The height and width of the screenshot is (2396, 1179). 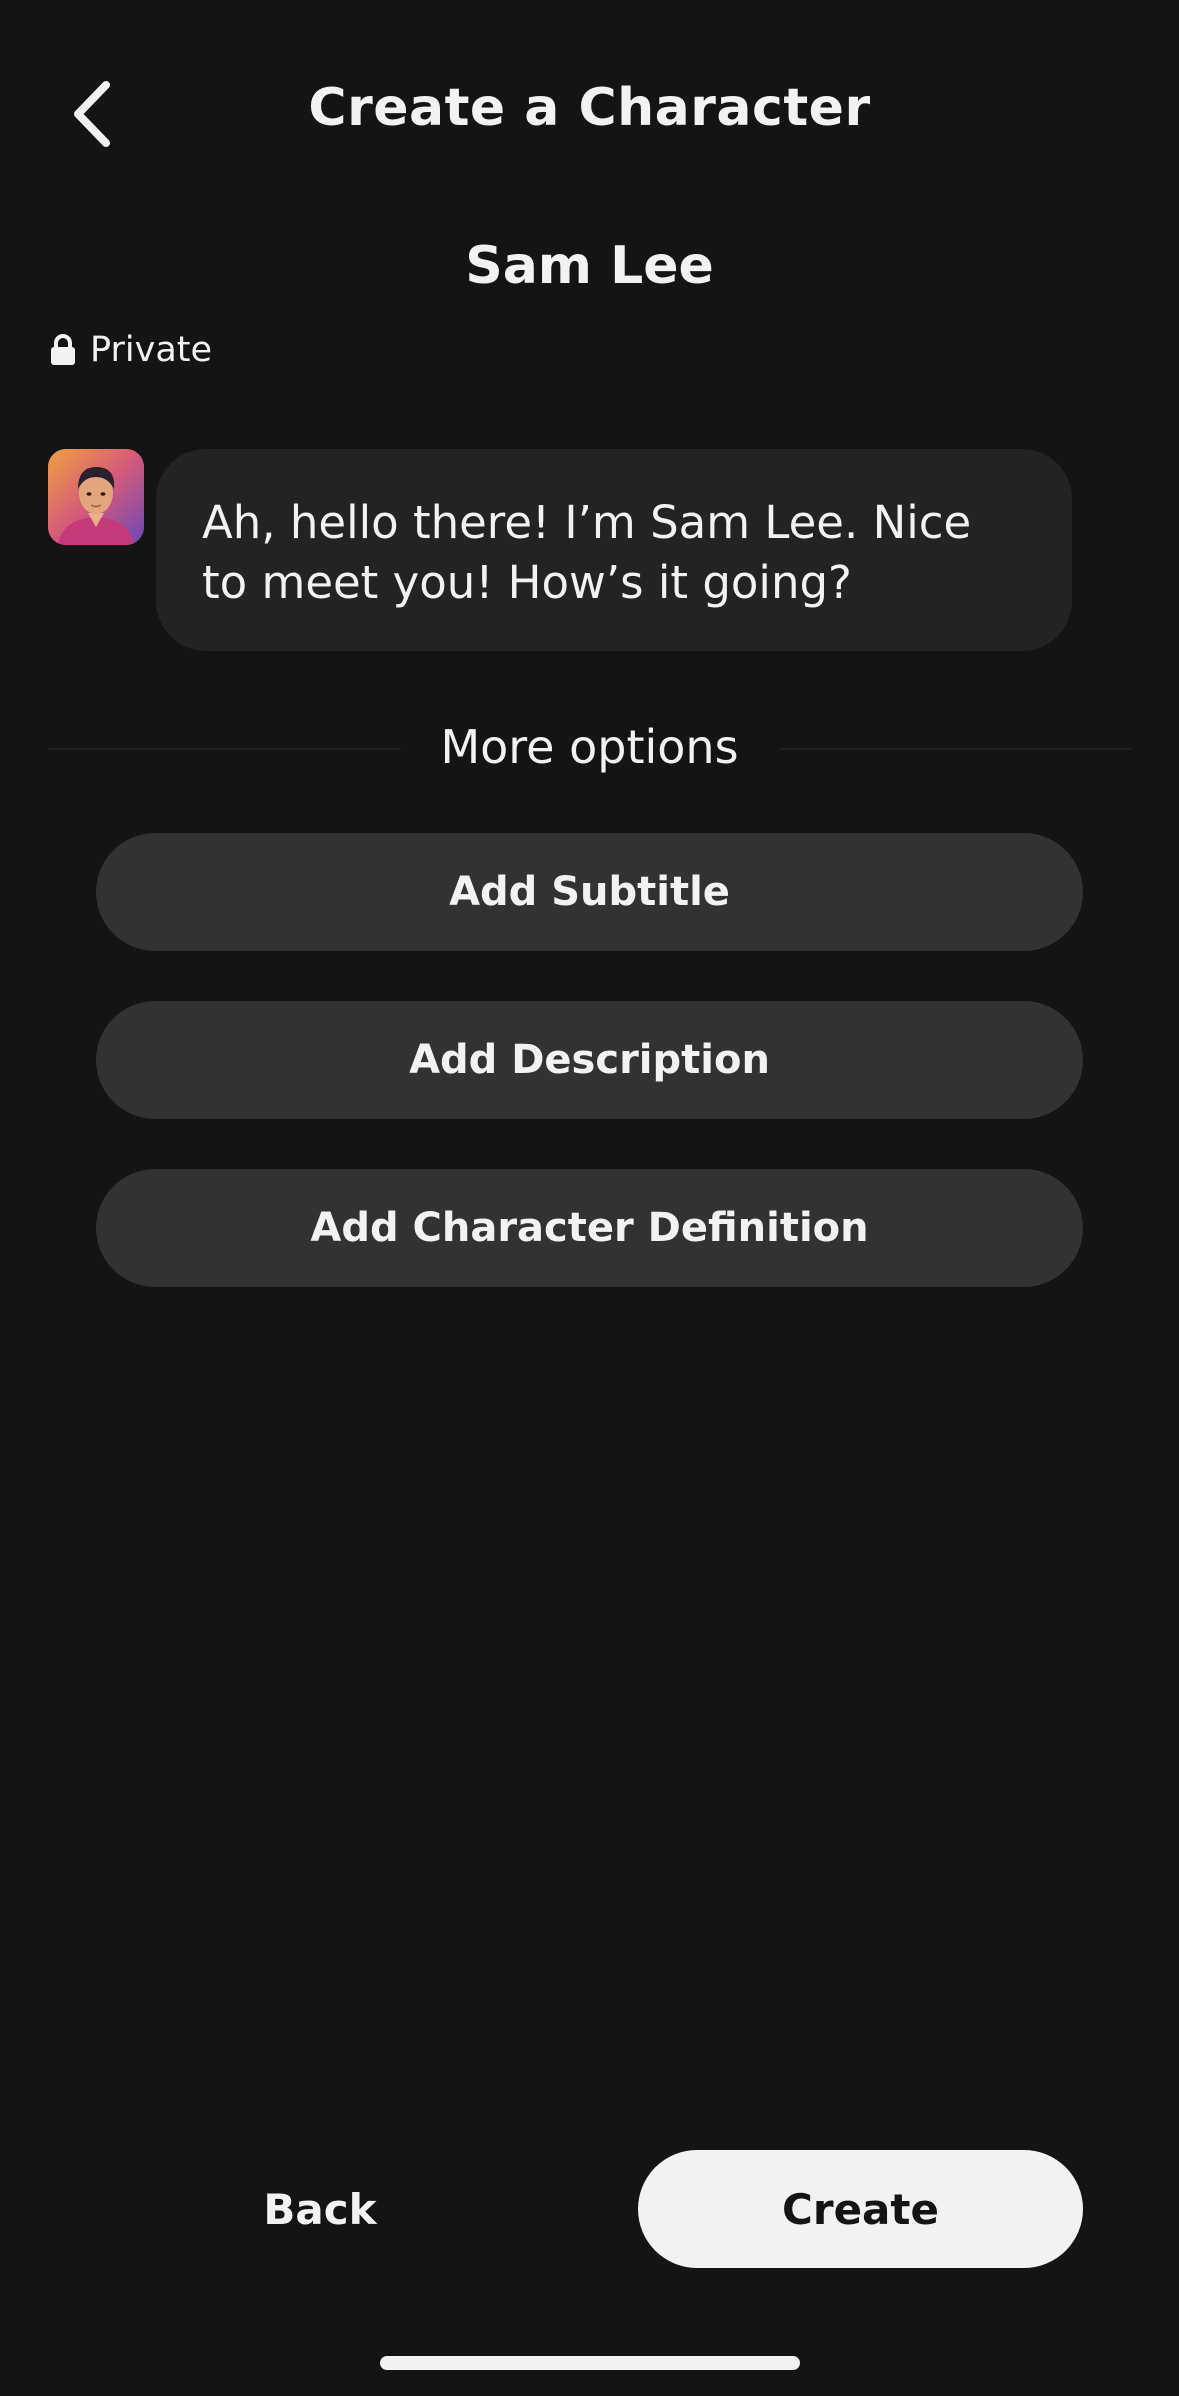 What do you see at coordinates (589, 892) in the screenshot?
I see `add-subtitle-button: Add Subtitle` at bounding box center [589, 892].